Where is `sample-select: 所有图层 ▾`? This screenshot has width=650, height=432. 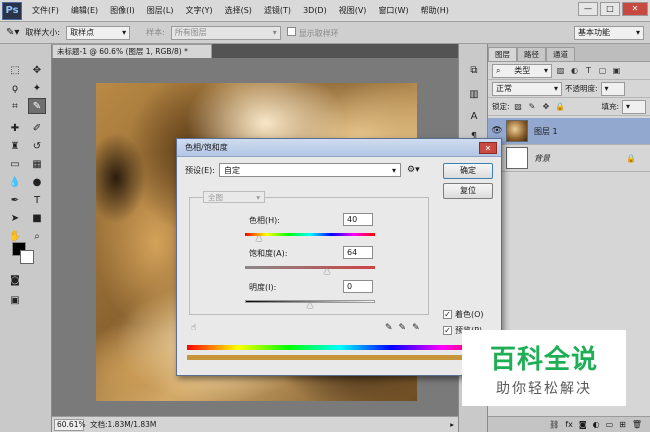 sample-select: 所有图层 ▾ is located at coordinates (225, 32).